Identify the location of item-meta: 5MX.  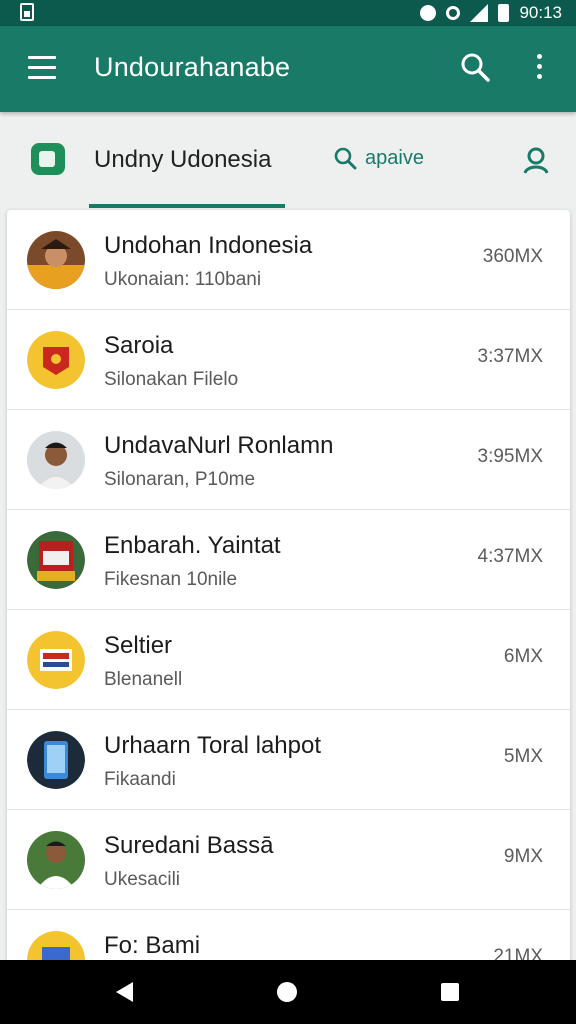
(523, 756).